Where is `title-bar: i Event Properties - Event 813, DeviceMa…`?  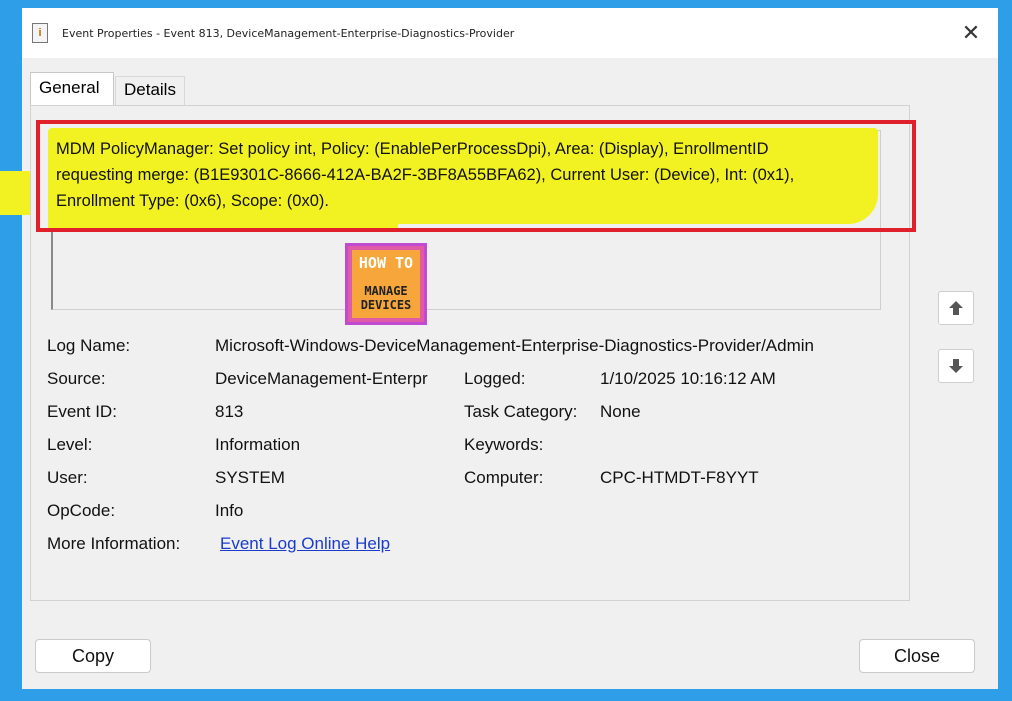 title-bar: i Event Properties - Event 813, DeviceMa… is located at coordinates (510, 33).